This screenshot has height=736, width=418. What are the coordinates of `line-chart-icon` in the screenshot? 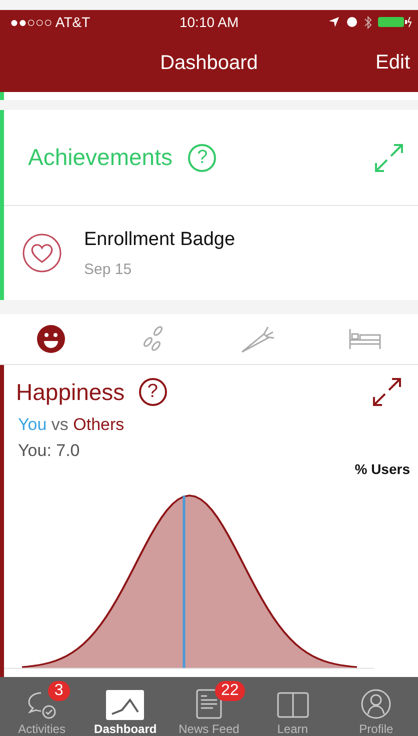 It's located at (125, 705).